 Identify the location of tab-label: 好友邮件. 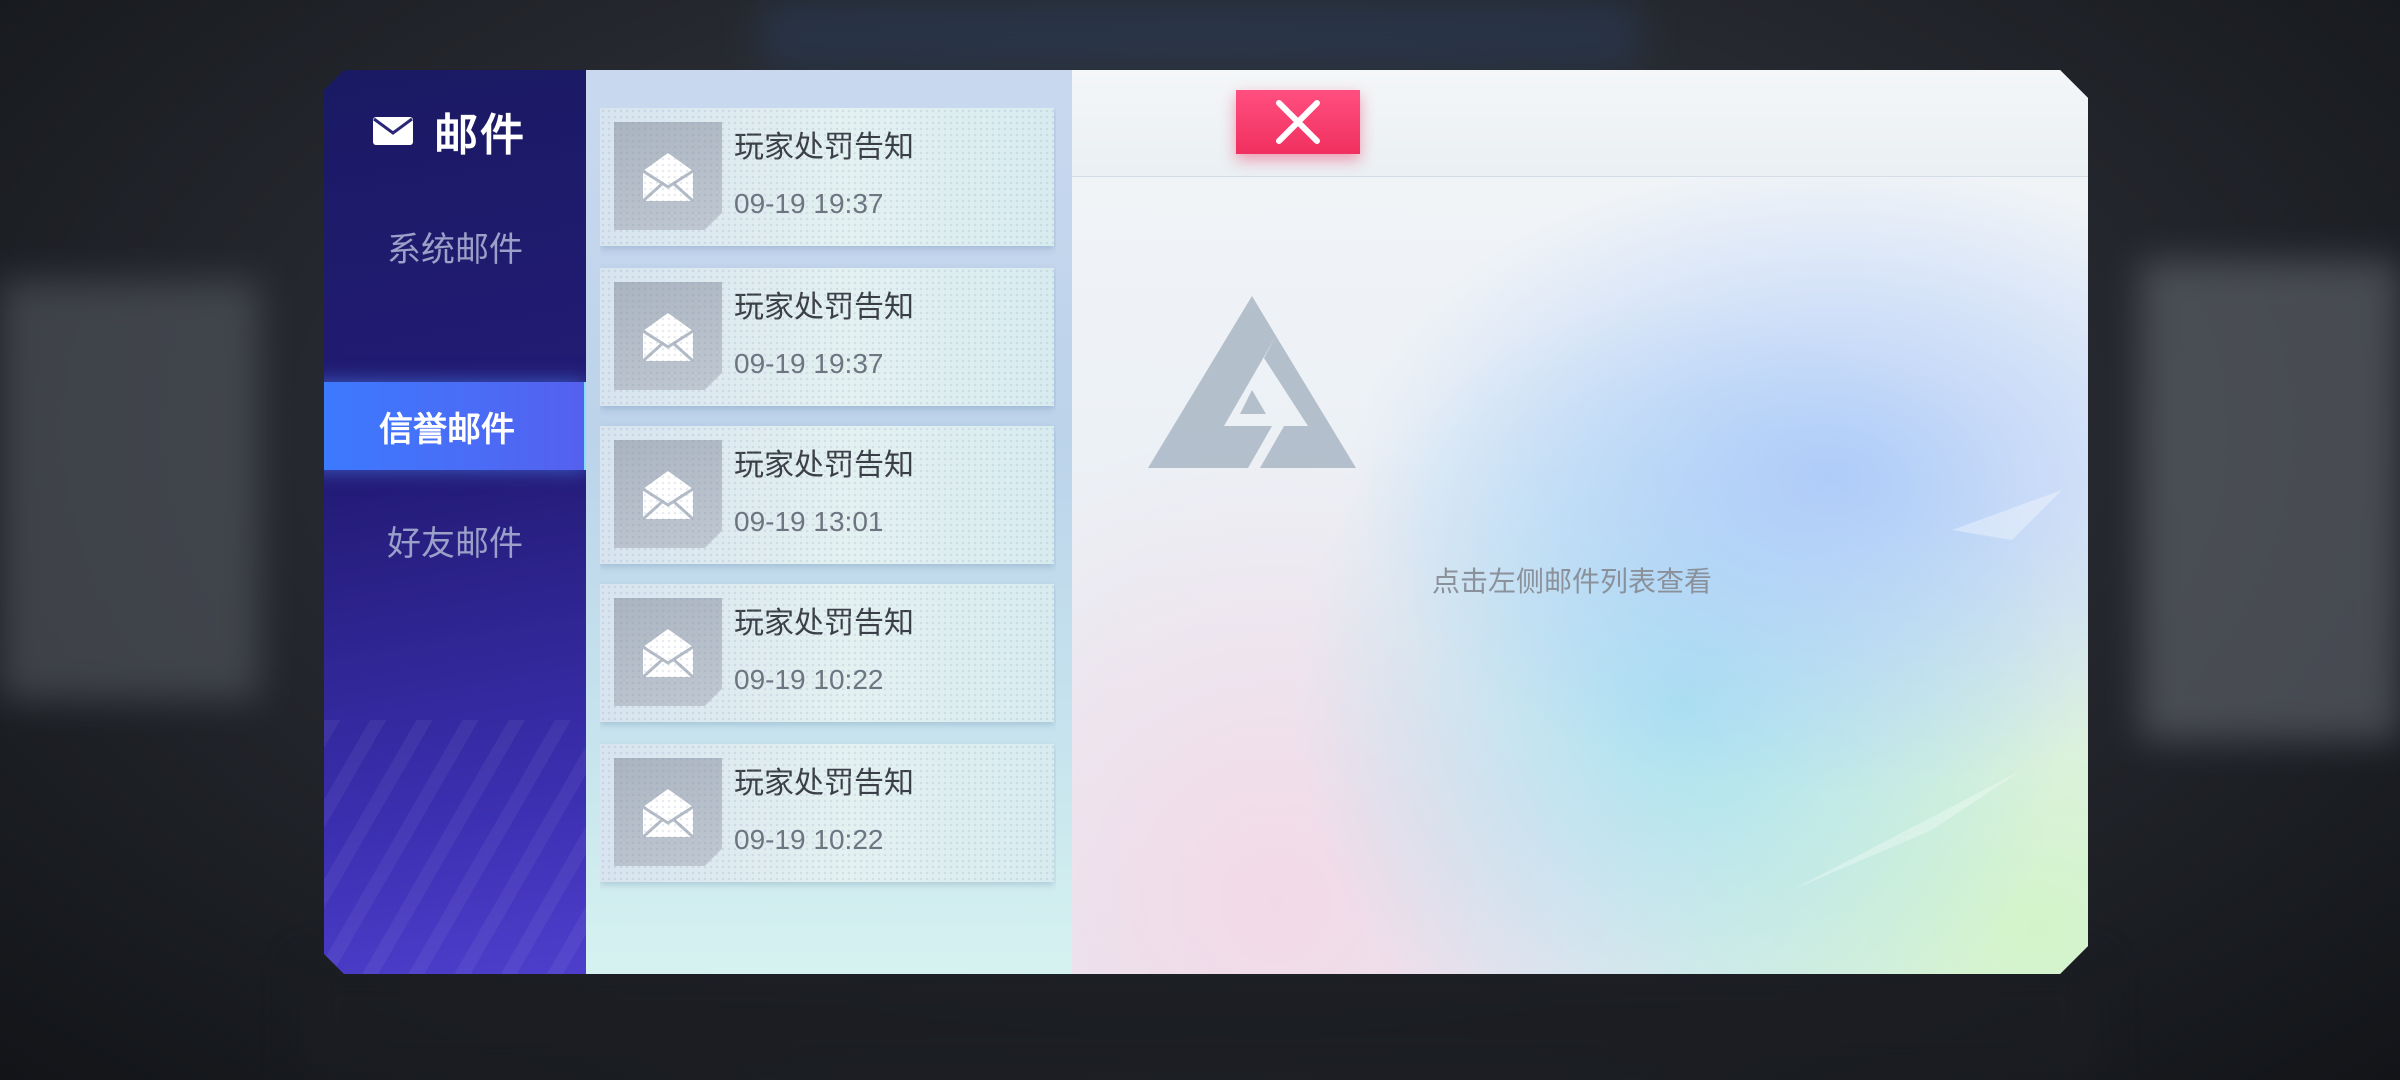
(455, 543).